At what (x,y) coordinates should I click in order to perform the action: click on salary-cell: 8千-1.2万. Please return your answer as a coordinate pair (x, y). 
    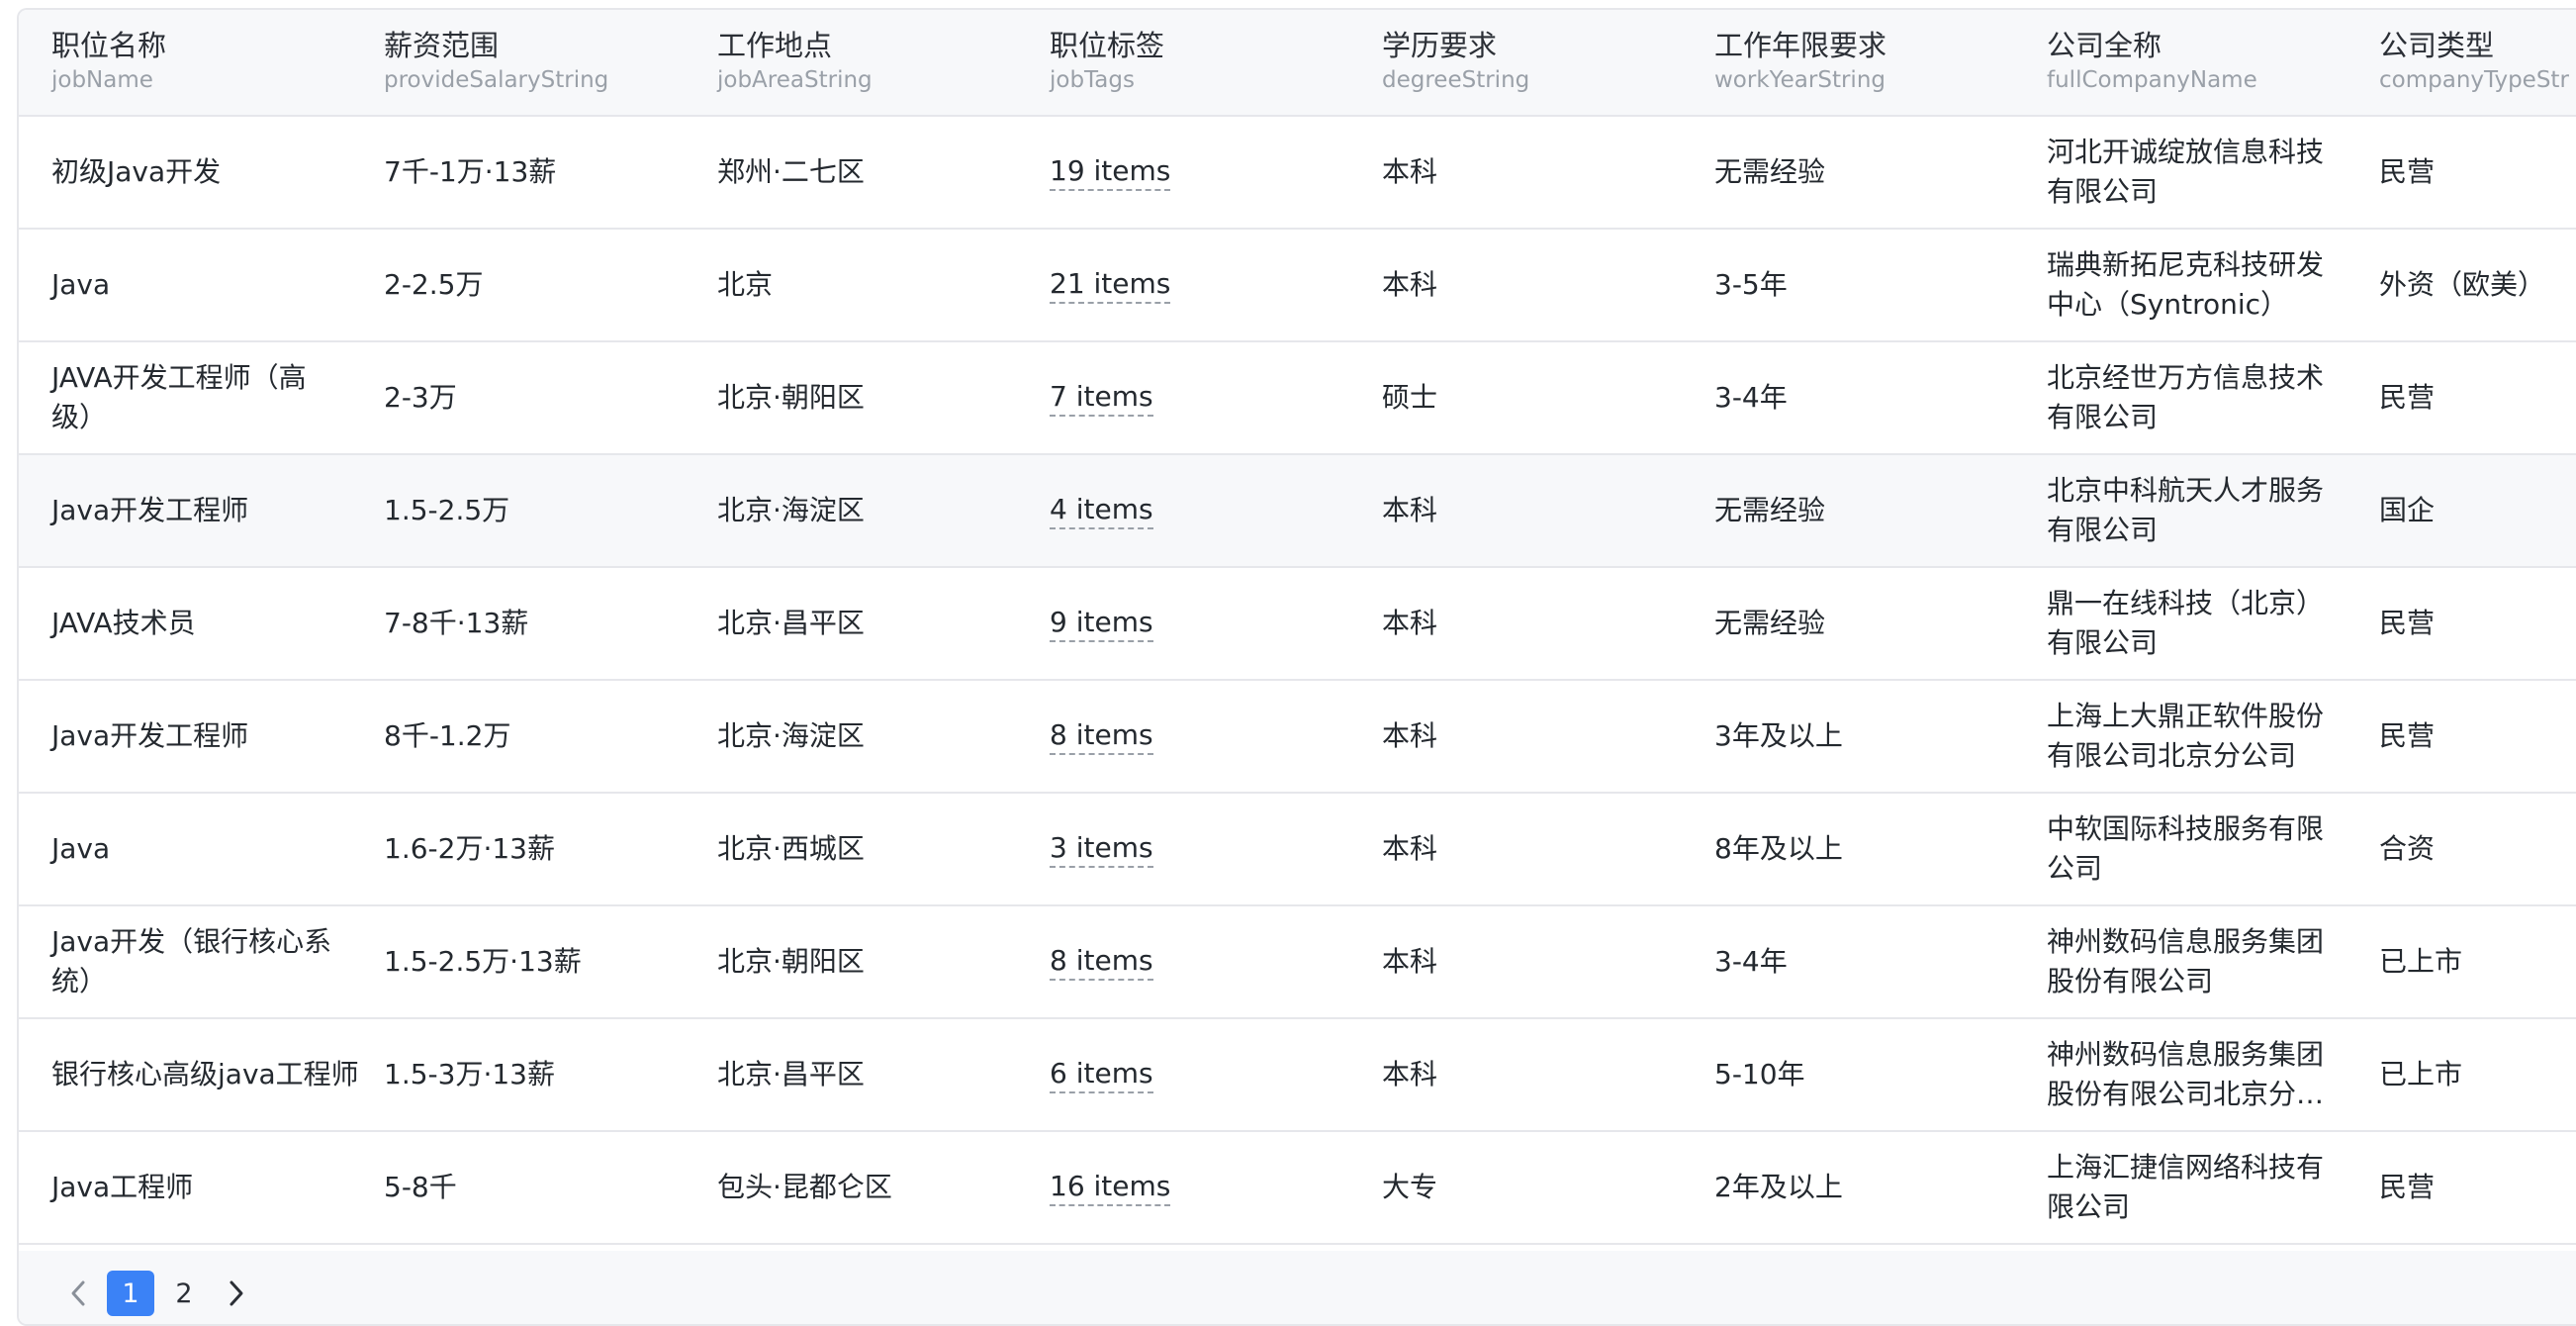
    Looking at the image, I should click on (447, 735).